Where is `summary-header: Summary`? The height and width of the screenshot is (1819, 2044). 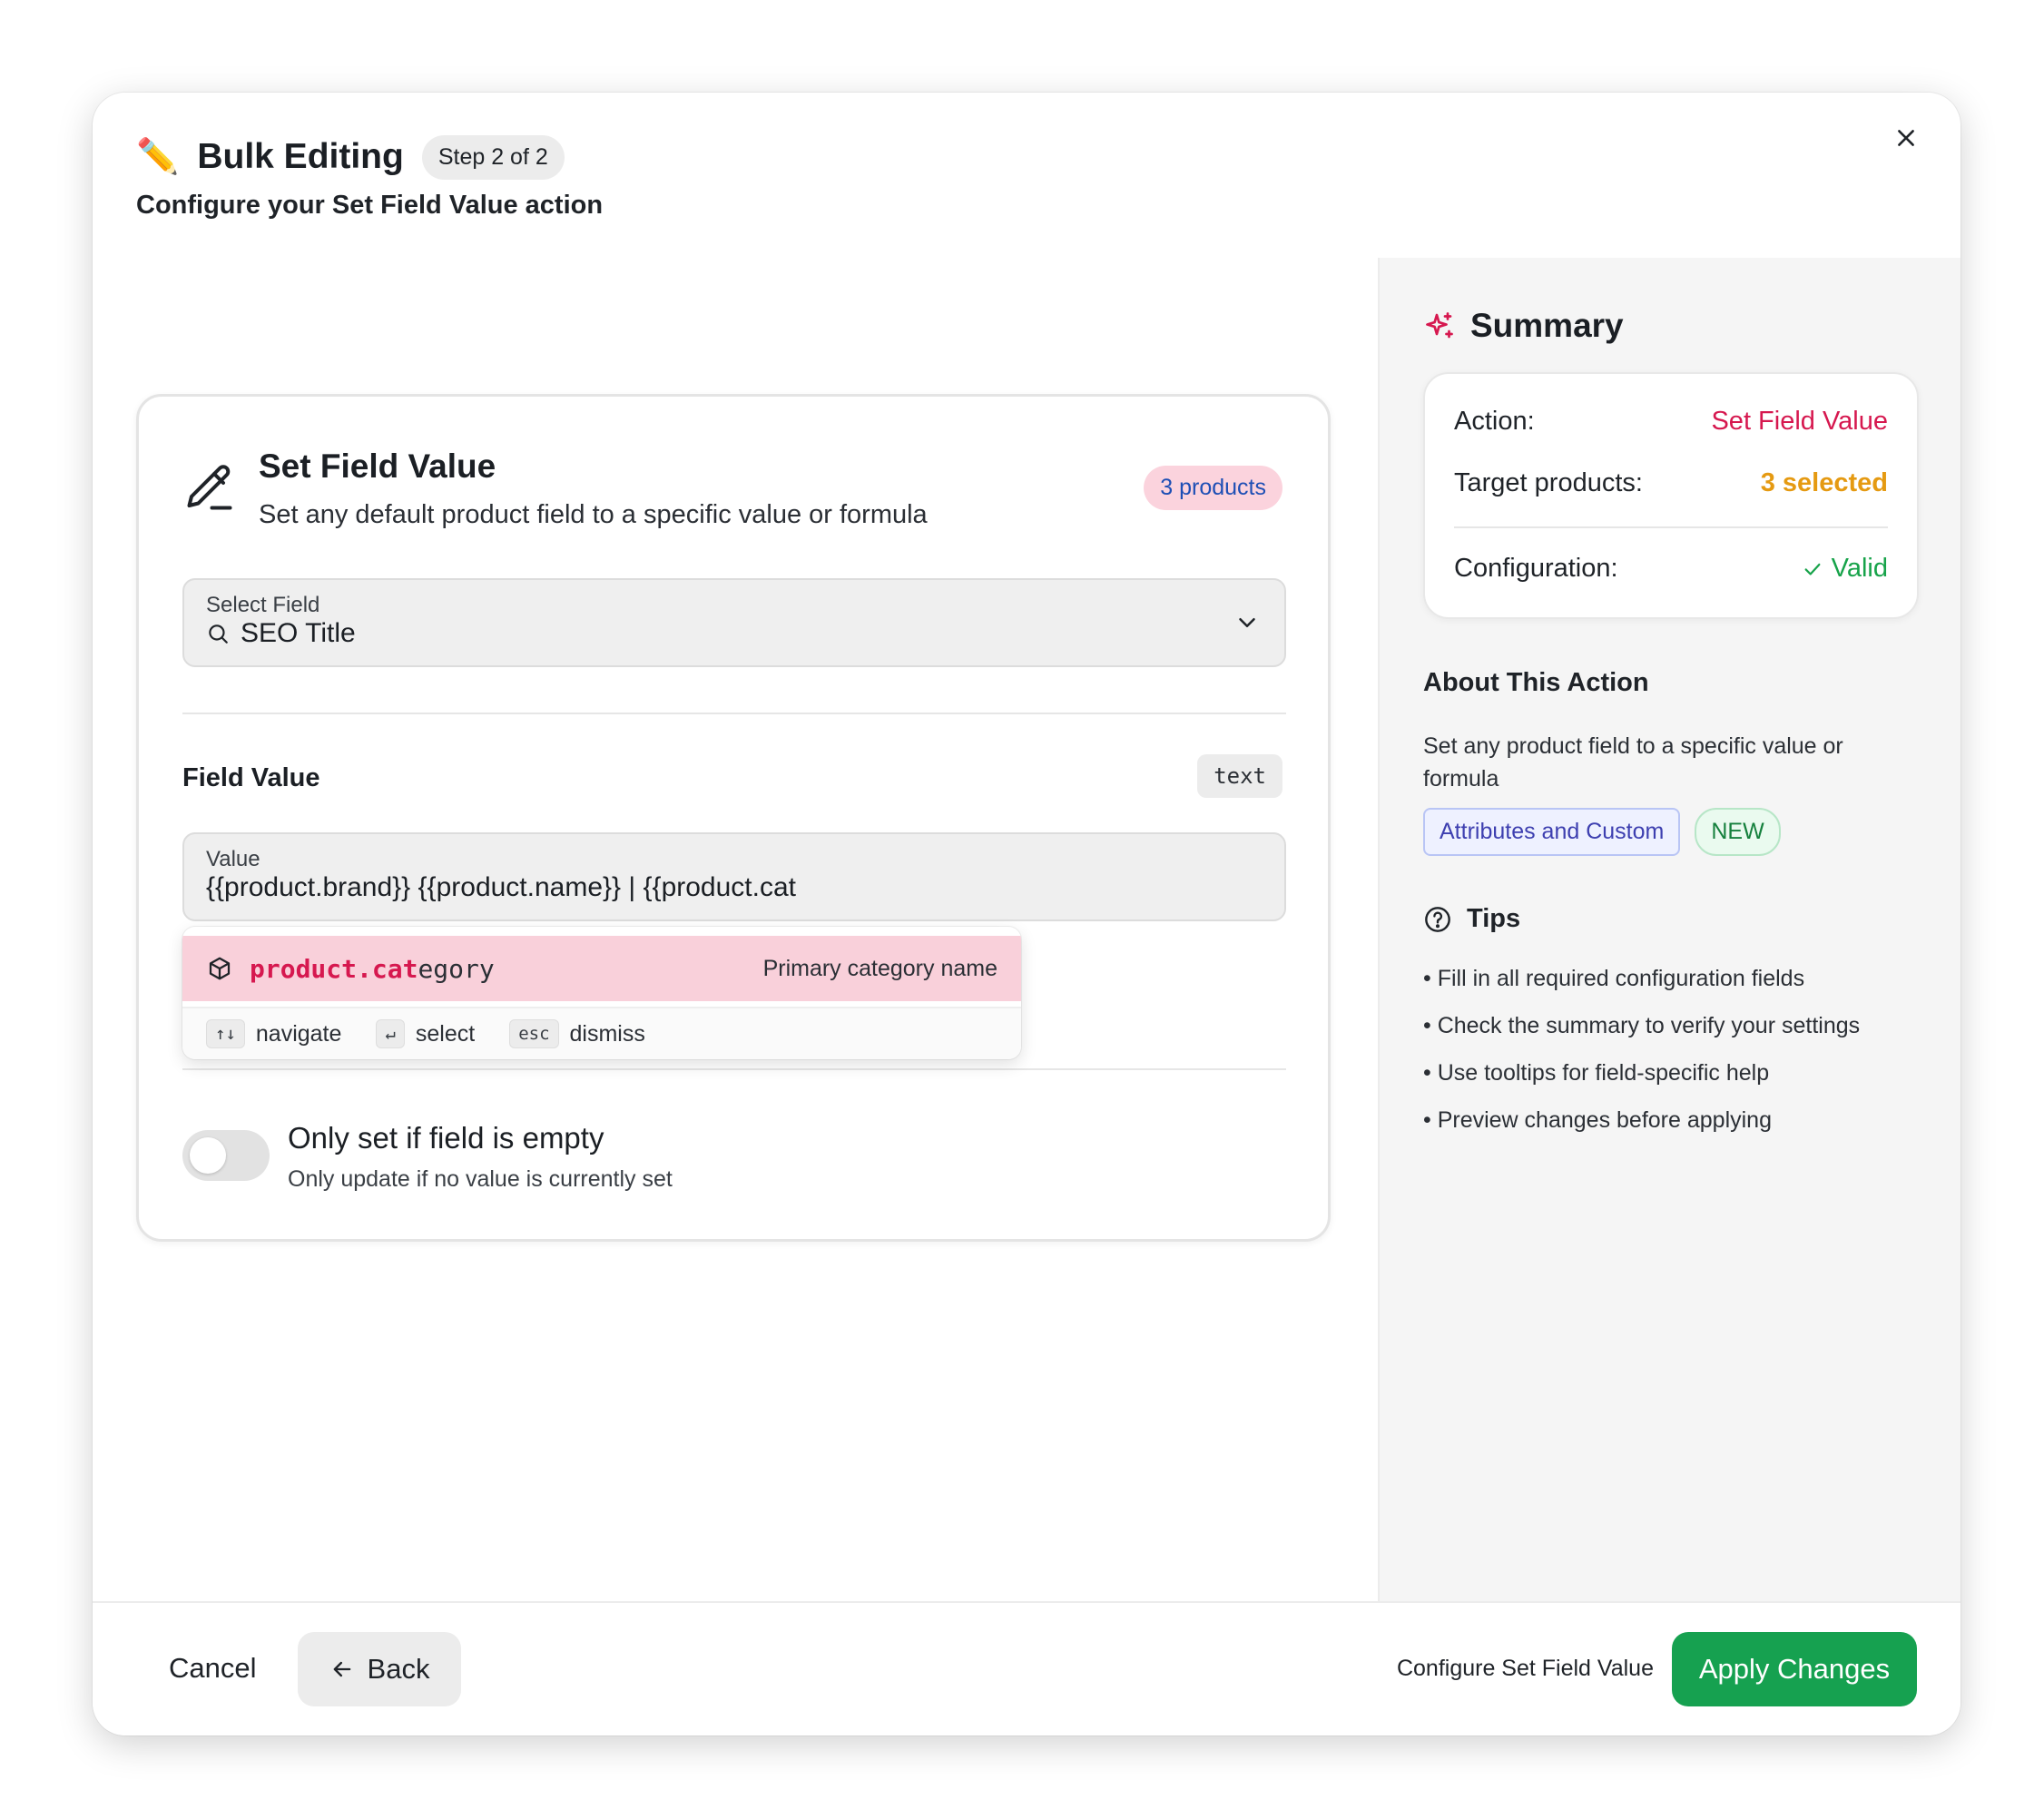
summary-header: Summary is located at coordinates (1523, 326).